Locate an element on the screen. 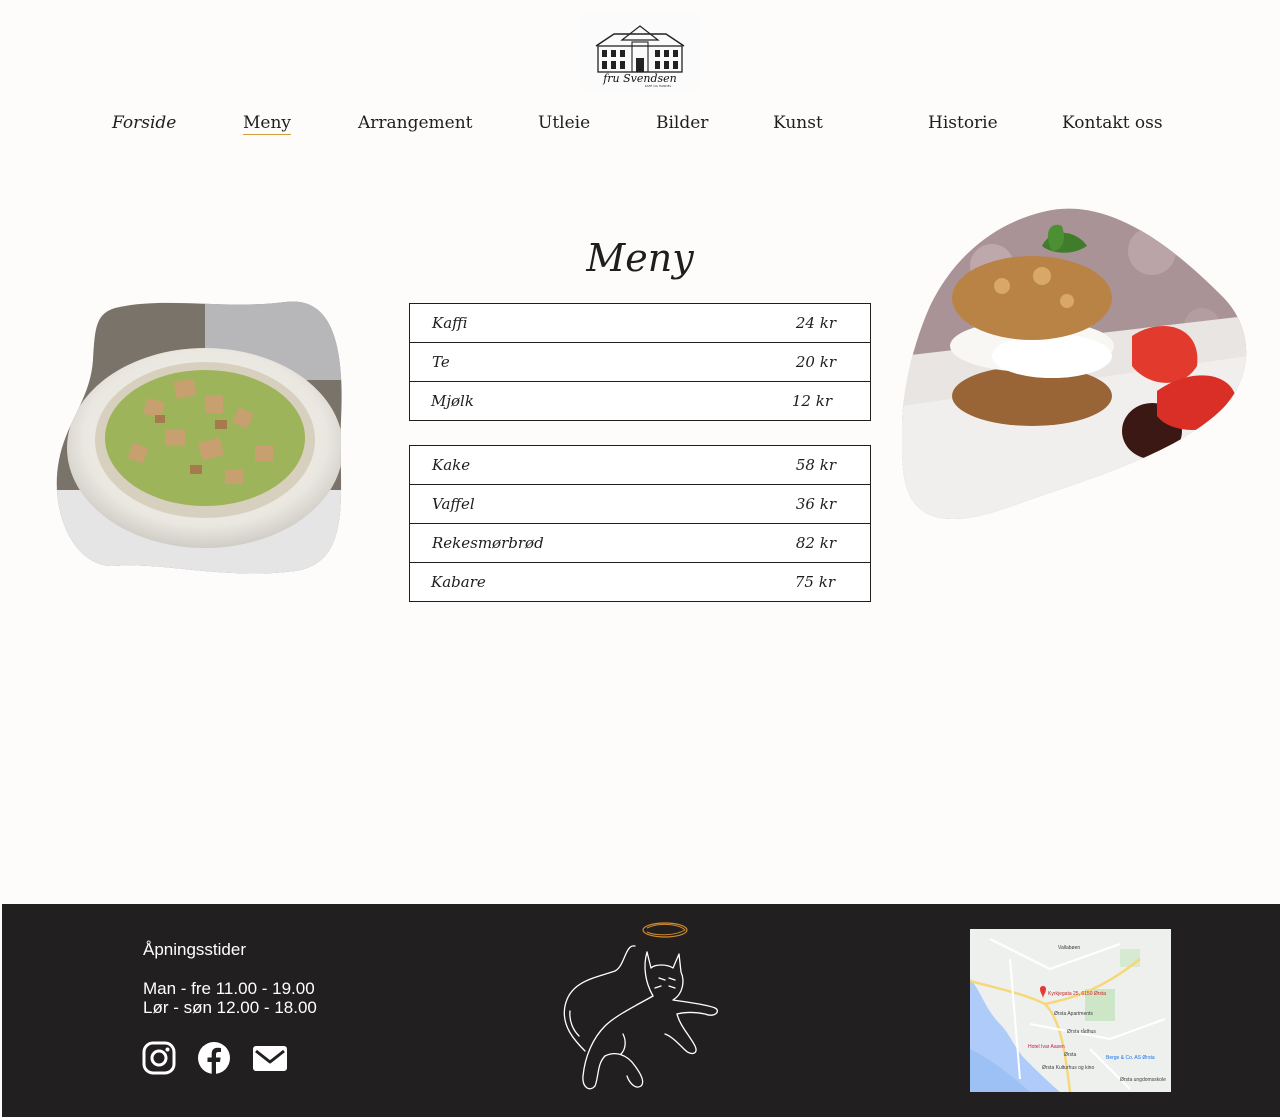  drinks-menu: Kaffi 24 kr Te 20 kr Mjølk 12 kr is located at coordinates (640, 362).